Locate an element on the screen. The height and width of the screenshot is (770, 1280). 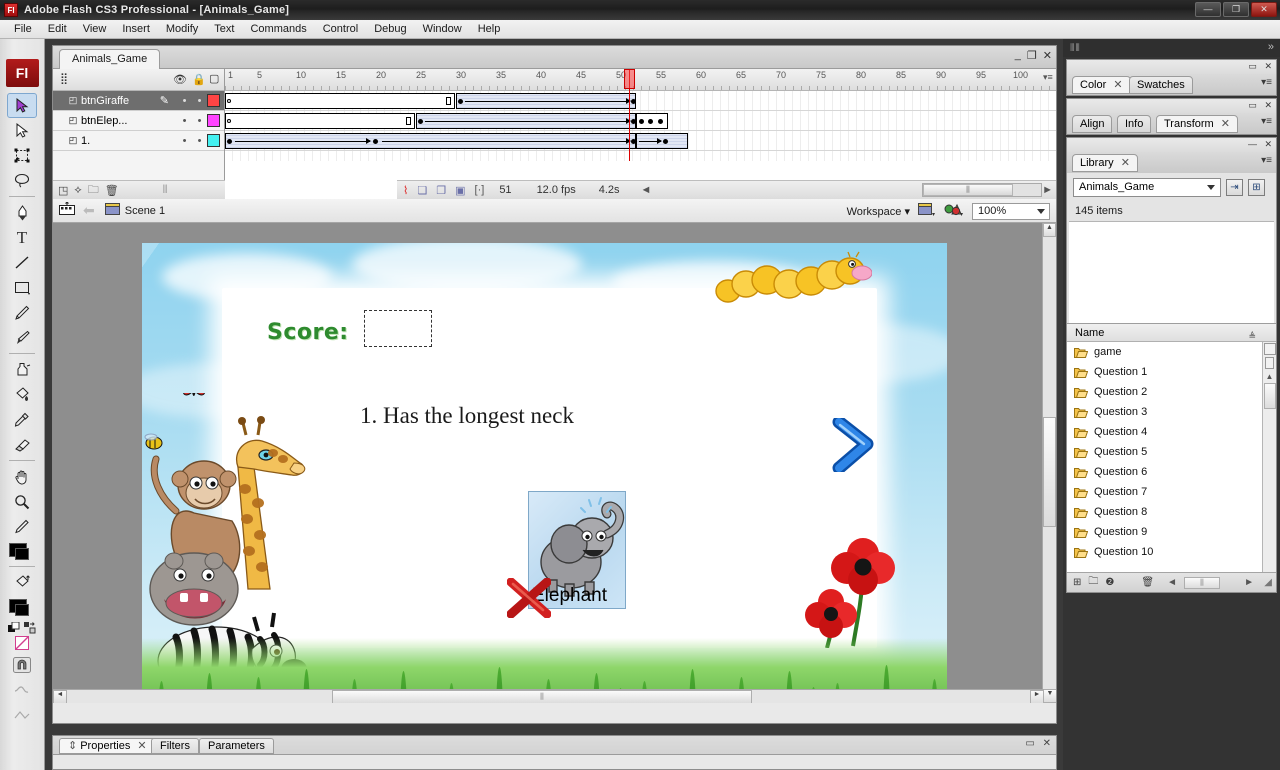
modify-onion-markers-icon: [·] is located at coordinates (480, 190).